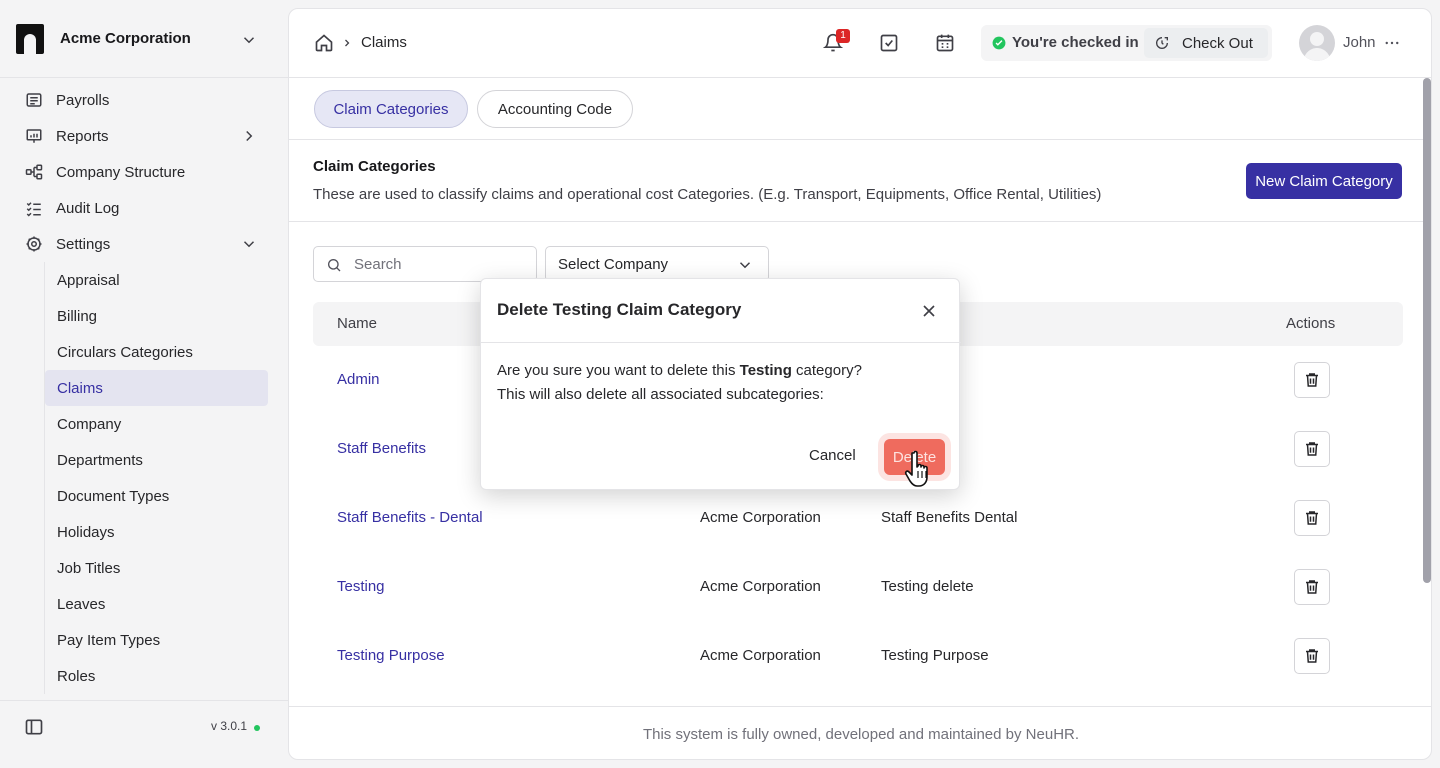  What do you see at coordinates (34, 100) in the screenshot?
I see `receipt-icon` at bounding box center [34, 100].